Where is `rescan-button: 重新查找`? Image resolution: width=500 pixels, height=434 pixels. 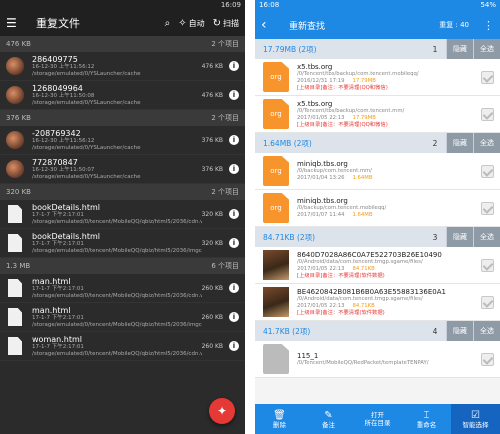 rescan-button: 重新查找 is located at coordinates (364, 25).